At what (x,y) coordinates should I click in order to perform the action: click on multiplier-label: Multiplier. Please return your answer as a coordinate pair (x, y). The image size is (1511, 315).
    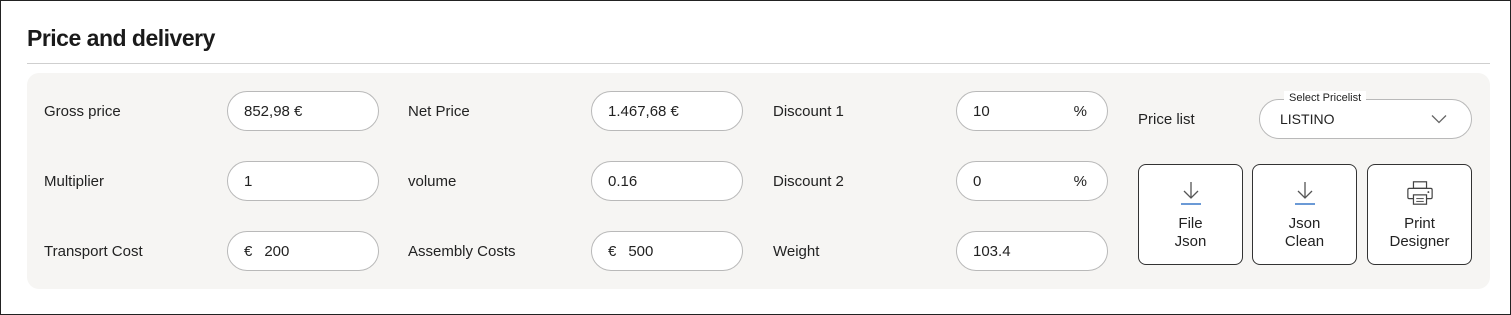
    Looking at the image, I should click on (74, 181).